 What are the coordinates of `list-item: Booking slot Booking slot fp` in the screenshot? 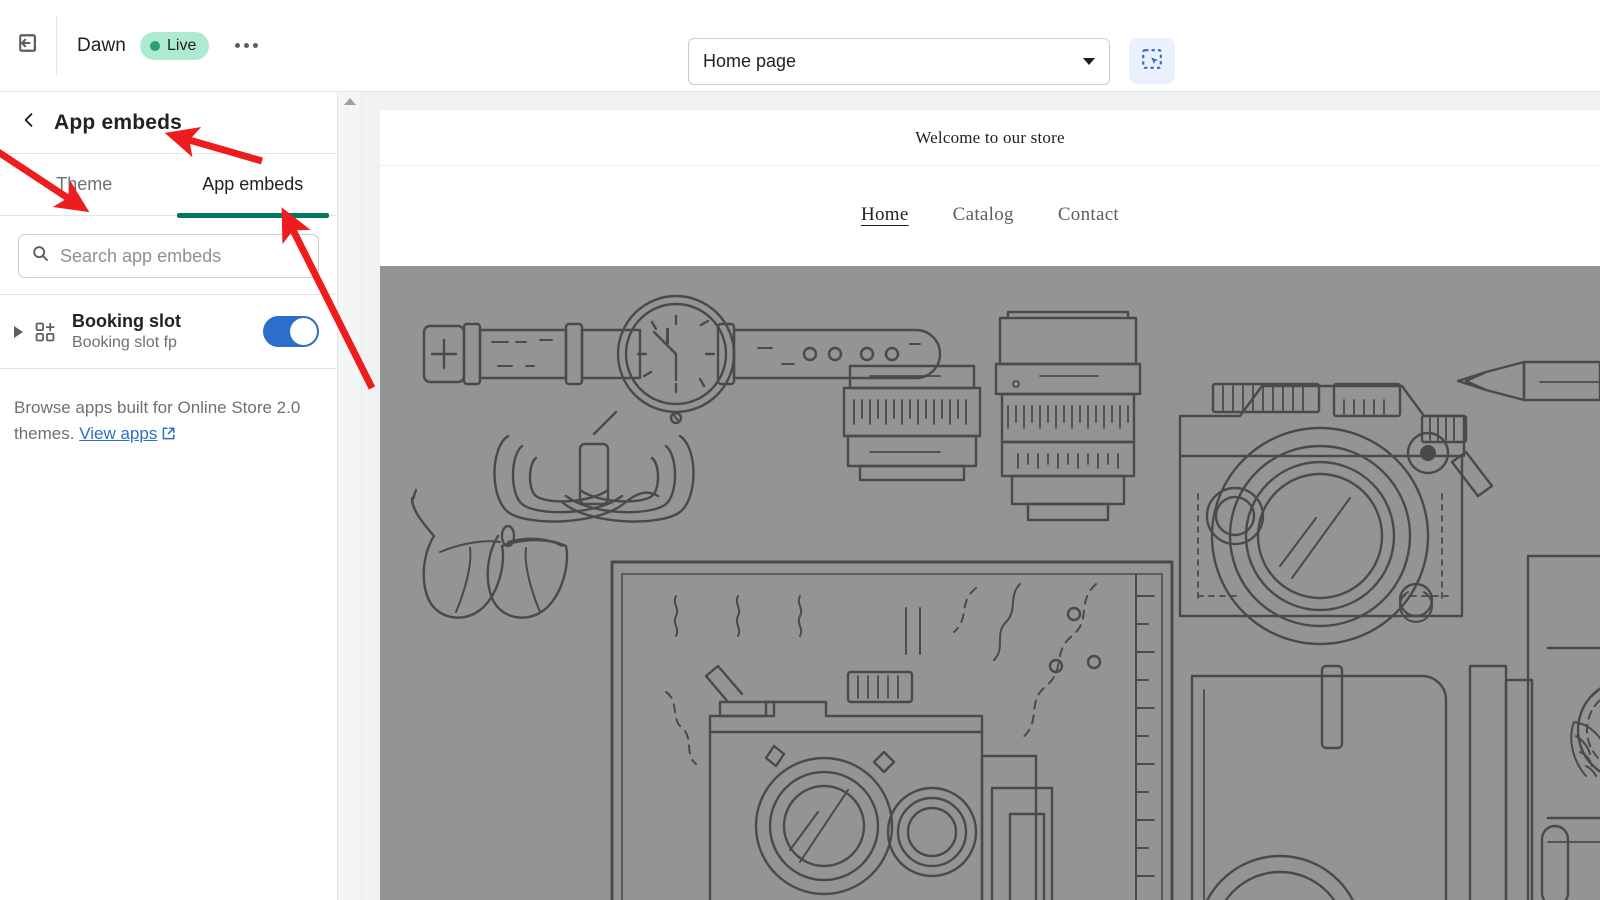 It's located at (168, 332).